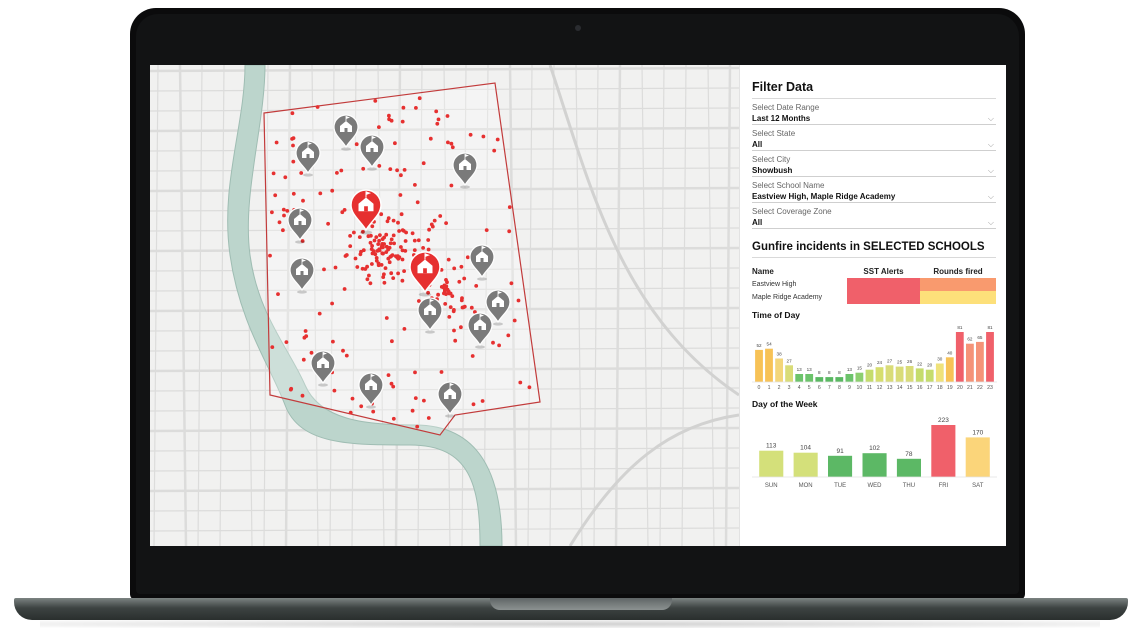 This screenshot has height=633, width=1140. What do you see at coordinates (970, 388) in the screenshot?
I see `category-label: 21` at bounding box center [970, 388].